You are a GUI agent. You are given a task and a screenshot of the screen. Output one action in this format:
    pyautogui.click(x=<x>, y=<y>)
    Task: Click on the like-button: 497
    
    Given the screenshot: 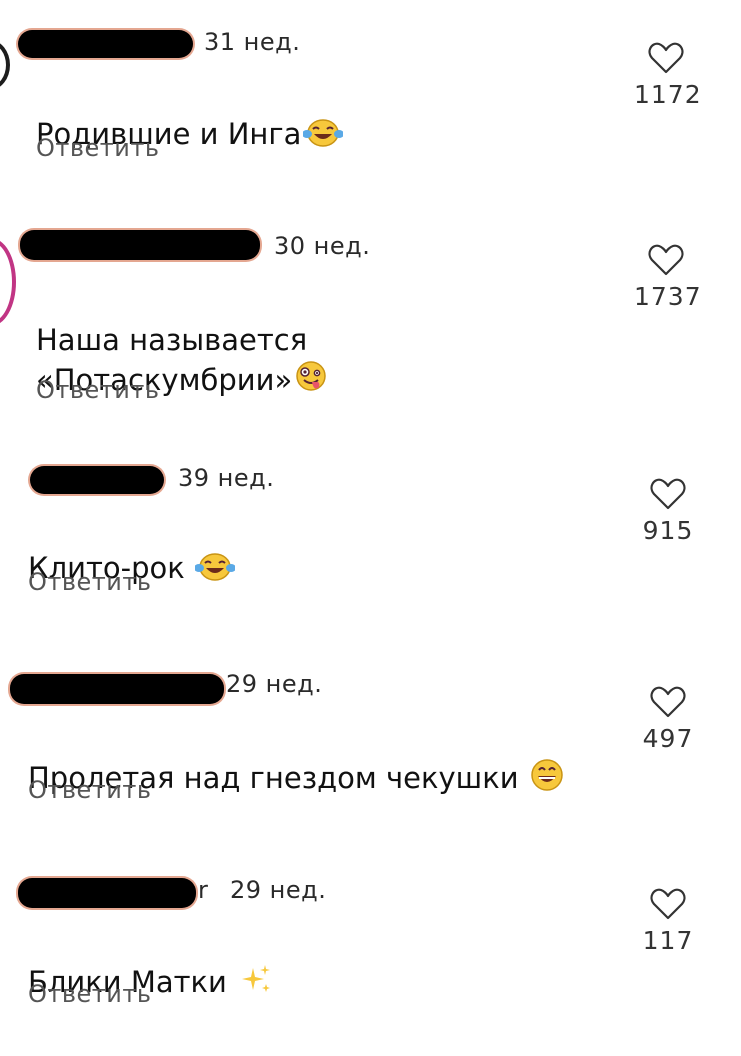 What is the action you would take?
    pyautogui.click(x=668, y=719)
    